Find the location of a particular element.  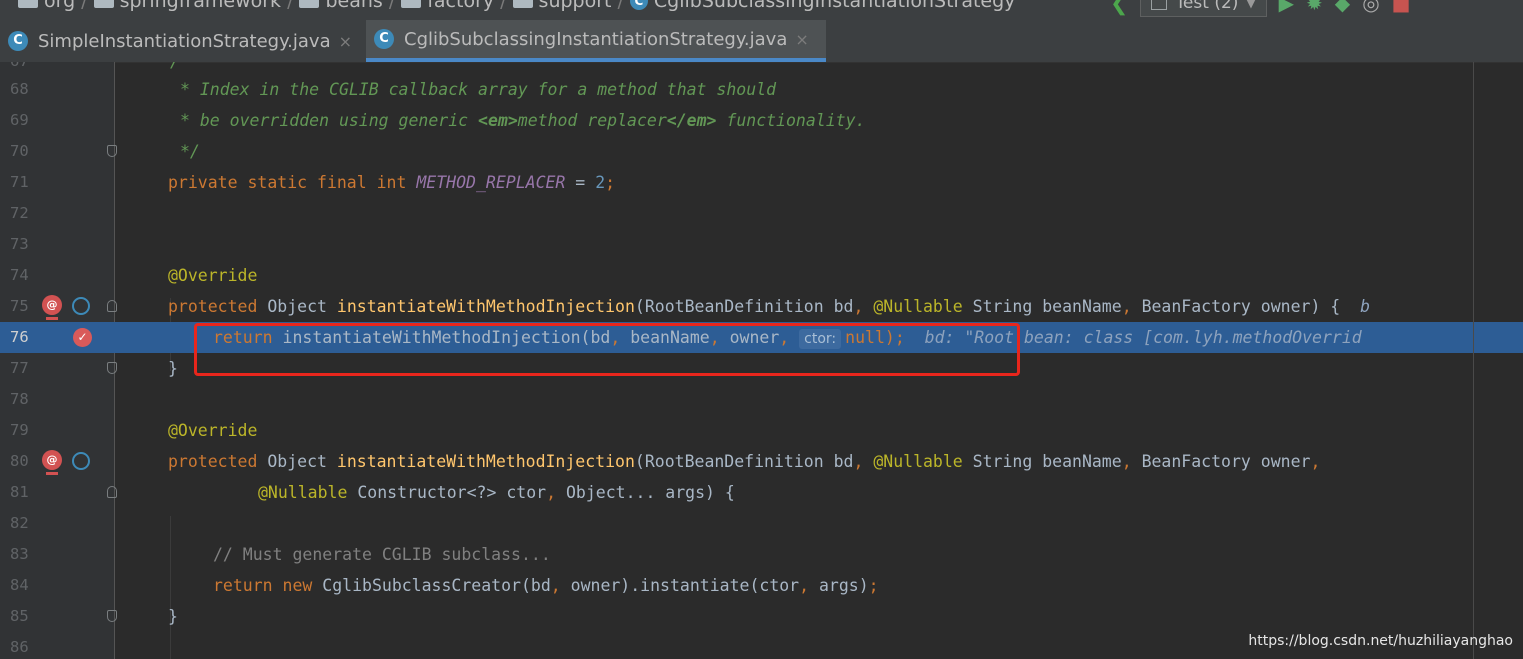

parameter: String beanName is located at coordinates (1042, 306).